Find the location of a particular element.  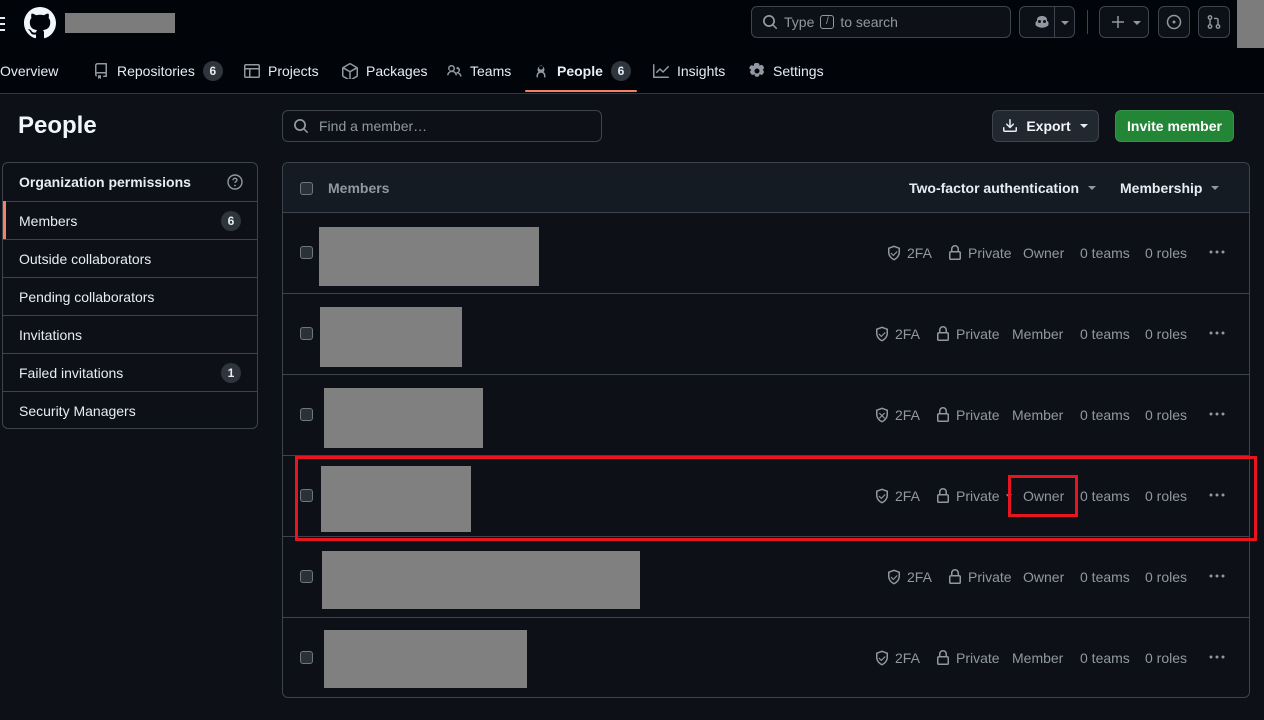

sidebar-item-security-managers: Security Managers is located at coordinates (130, 409).